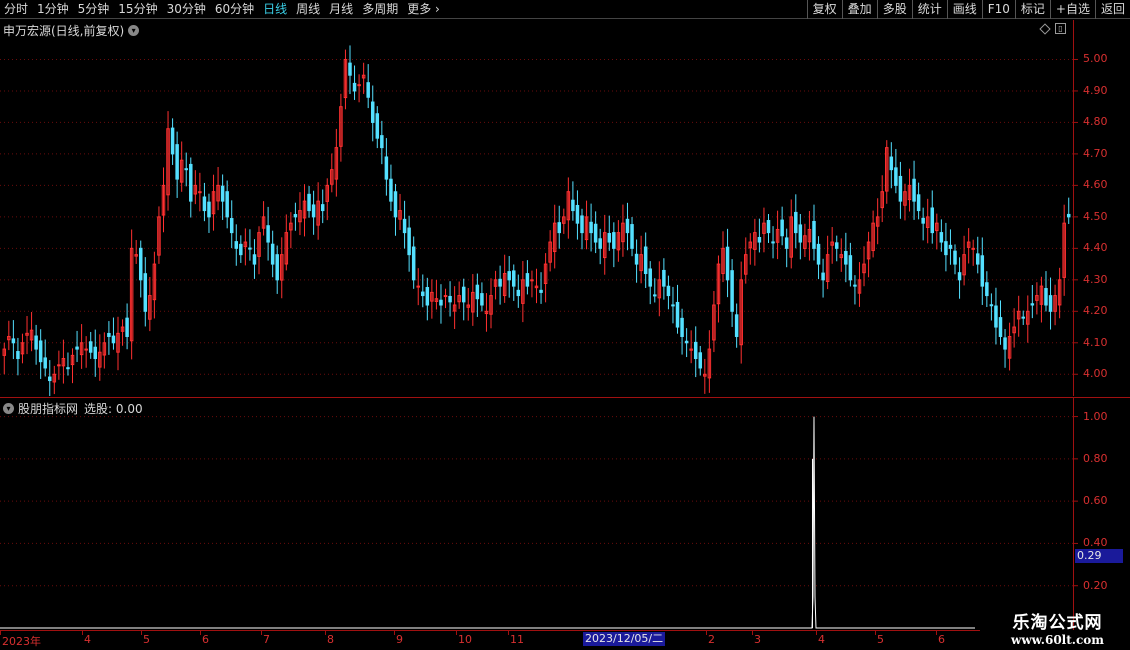  Describe the element at coordinates (341, 9) in the screenshot. I see `period-tab: 月线` at that location.